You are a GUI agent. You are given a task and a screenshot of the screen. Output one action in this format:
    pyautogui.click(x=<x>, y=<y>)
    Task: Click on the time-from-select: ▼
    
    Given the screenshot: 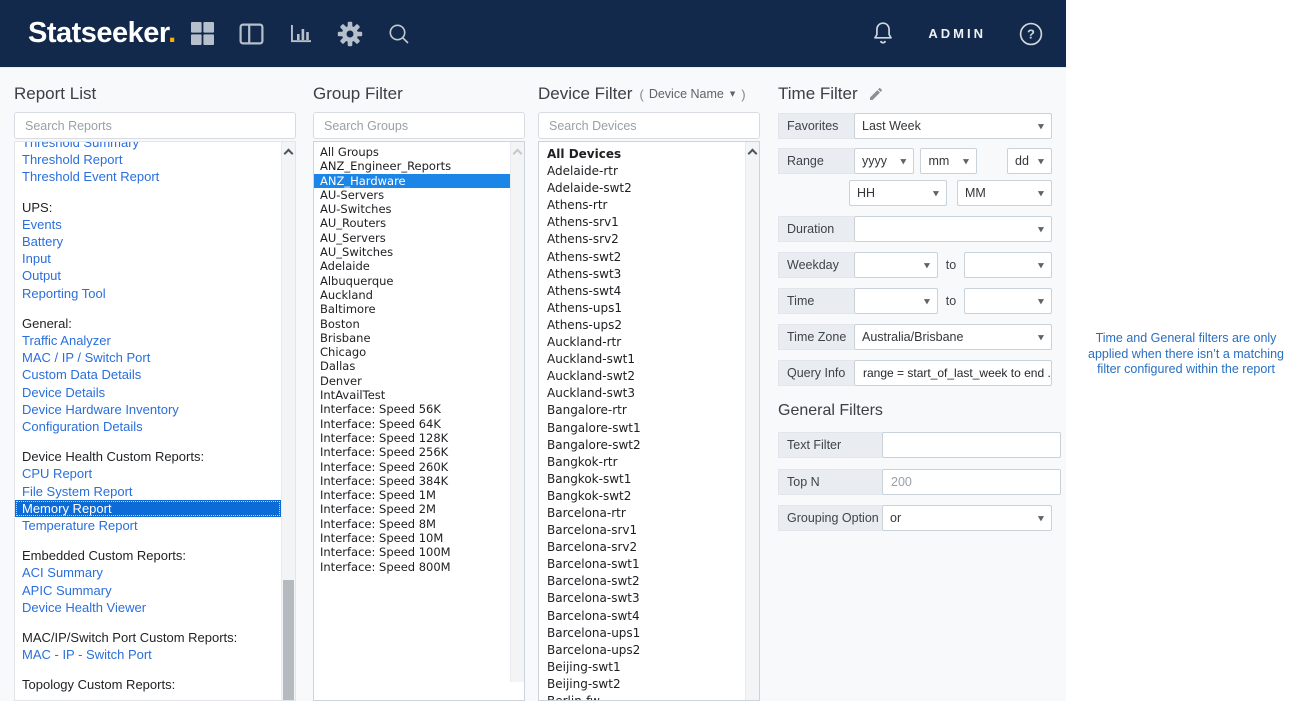 What is the action you would take?
    pyautogui.click(x=896, y=301)
    